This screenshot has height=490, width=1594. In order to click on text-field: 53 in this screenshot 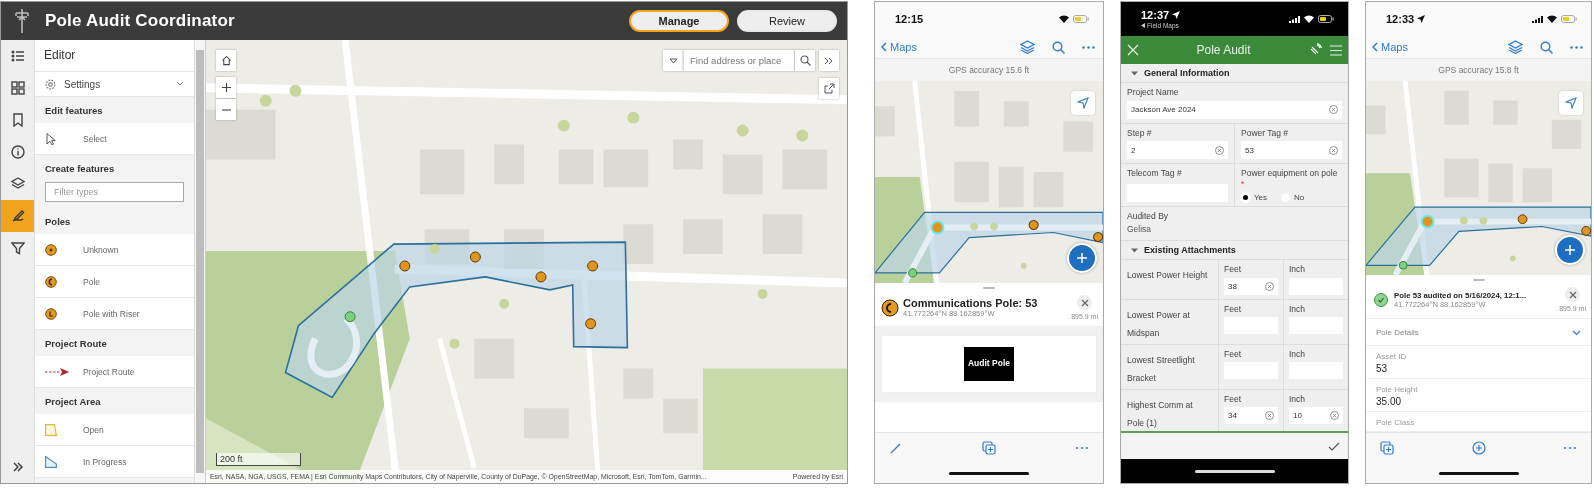, I will do `click(1291, 150)`.